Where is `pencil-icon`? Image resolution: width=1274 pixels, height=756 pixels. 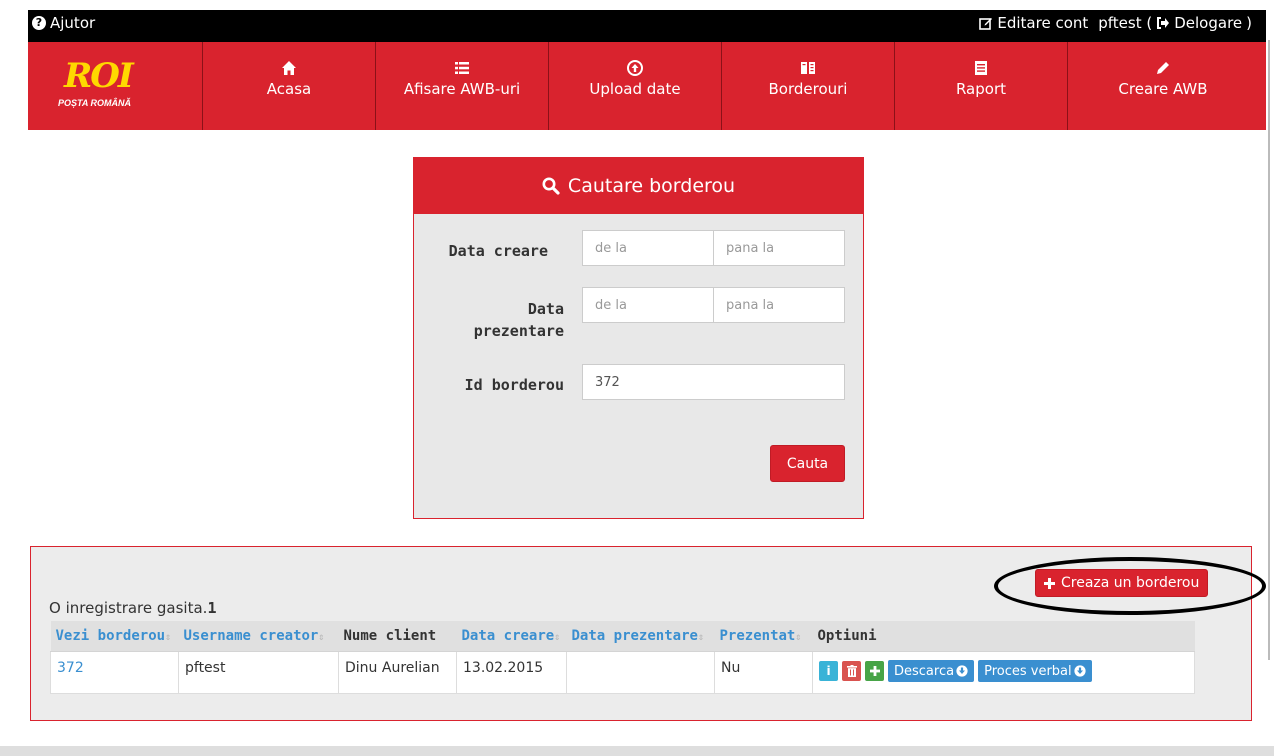 pencil-icon is located at coordinates (1163, 68).